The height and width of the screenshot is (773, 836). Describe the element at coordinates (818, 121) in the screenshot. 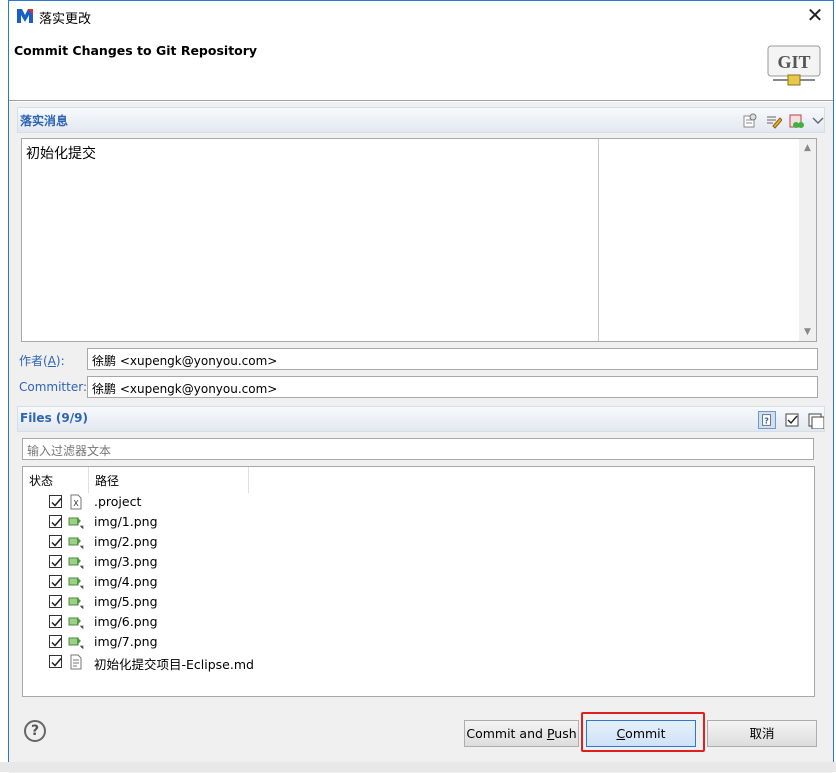

I see `view-menu-chevron-down-icon` at that location.